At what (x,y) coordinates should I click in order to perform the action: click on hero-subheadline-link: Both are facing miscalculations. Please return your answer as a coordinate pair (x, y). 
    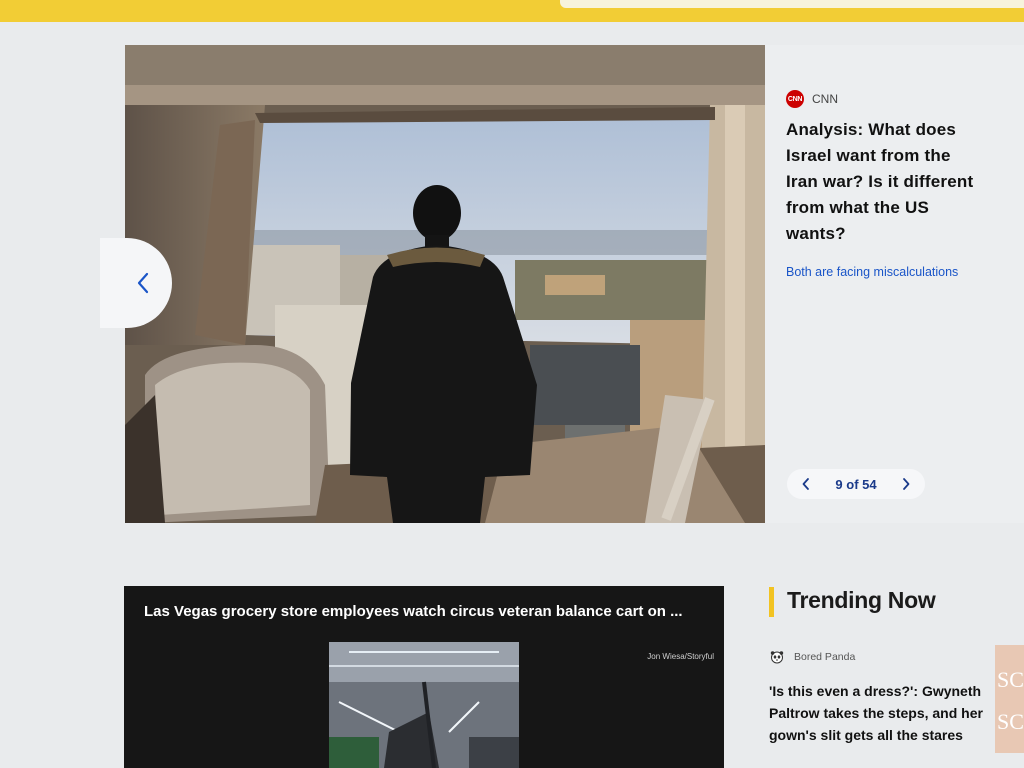
    Looking at the image, I should click on (872, 272).